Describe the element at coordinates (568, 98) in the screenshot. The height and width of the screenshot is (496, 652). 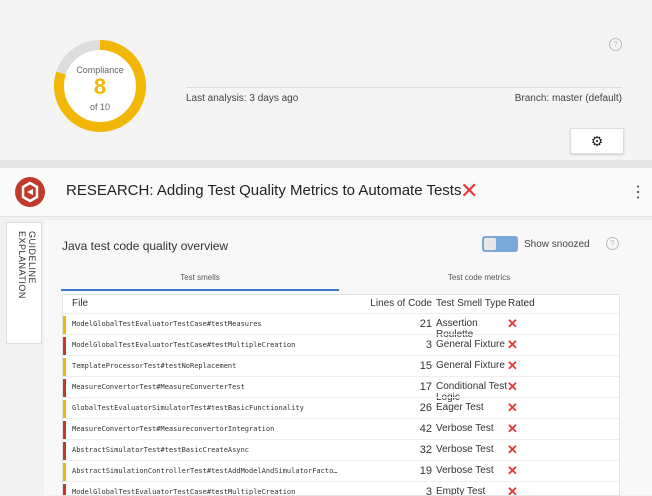
I see `branch-label: Branch: master (default)` at that location.